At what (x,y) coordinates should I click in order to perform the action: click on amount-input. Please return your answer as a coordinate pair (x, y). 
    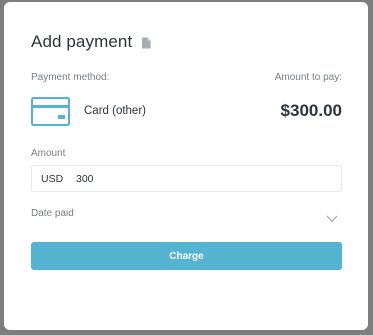
    Looking at the image, I should click on (196, 178).